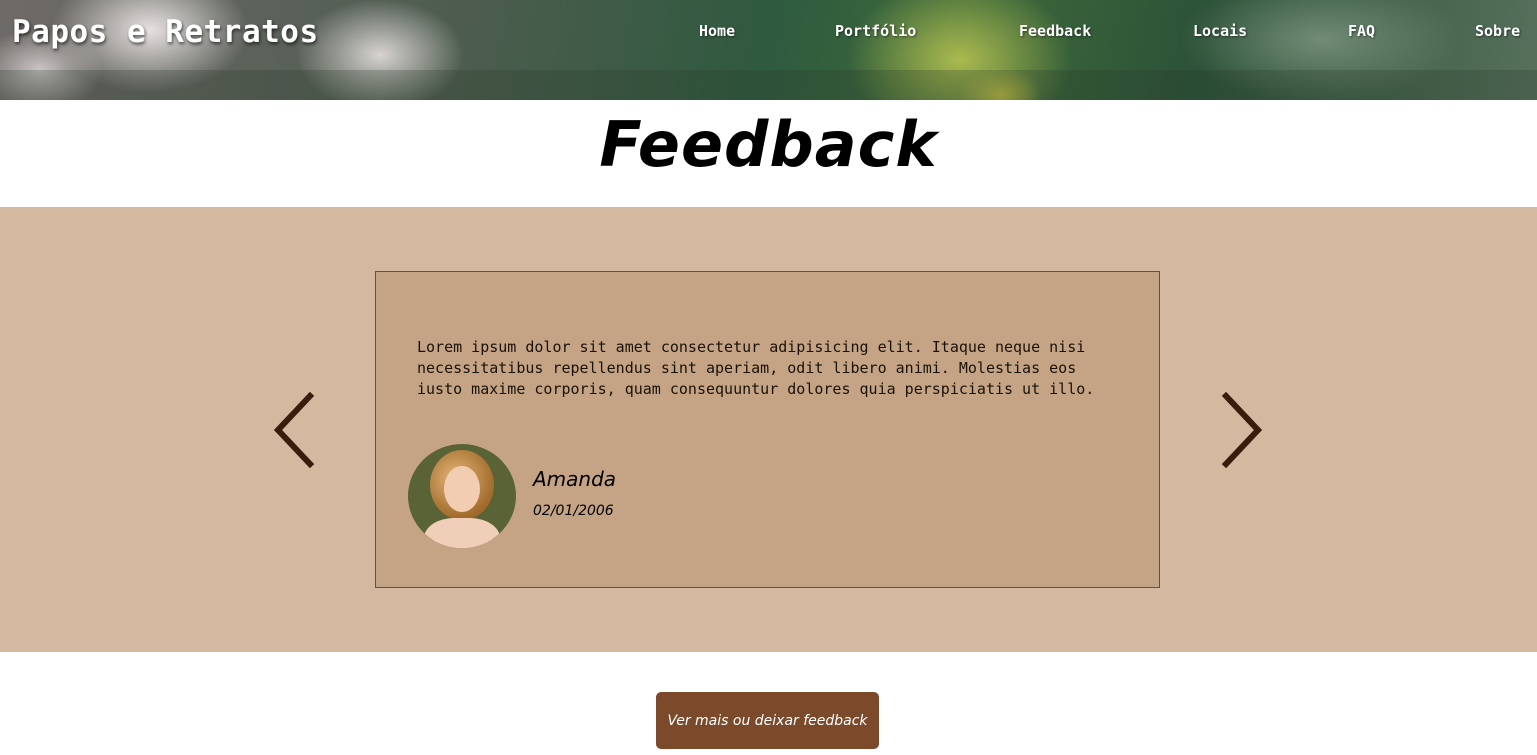 This screenshot has height=755, width=1537. I want to click on chevron-left-icon, so click(294, 430).